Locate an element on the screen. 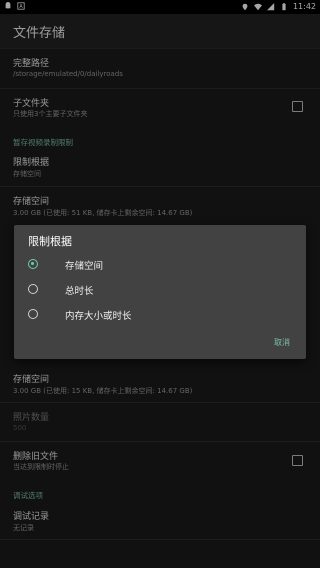  option-total-duration: 总时长 is located at coordinates (158, 291).